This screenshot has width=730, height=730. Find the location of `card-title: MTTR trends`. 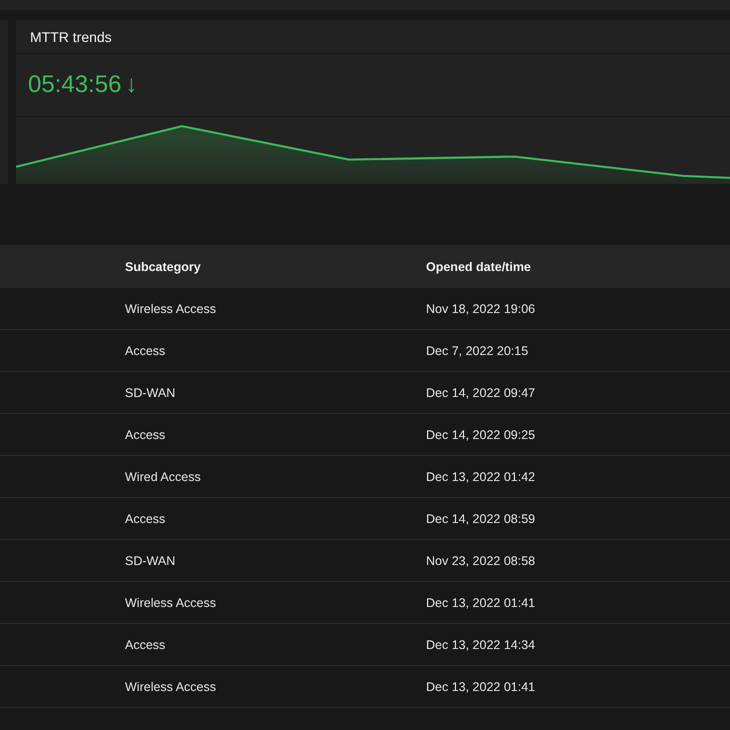

card-title: MTTR trends is located at coordinates (71, 37).